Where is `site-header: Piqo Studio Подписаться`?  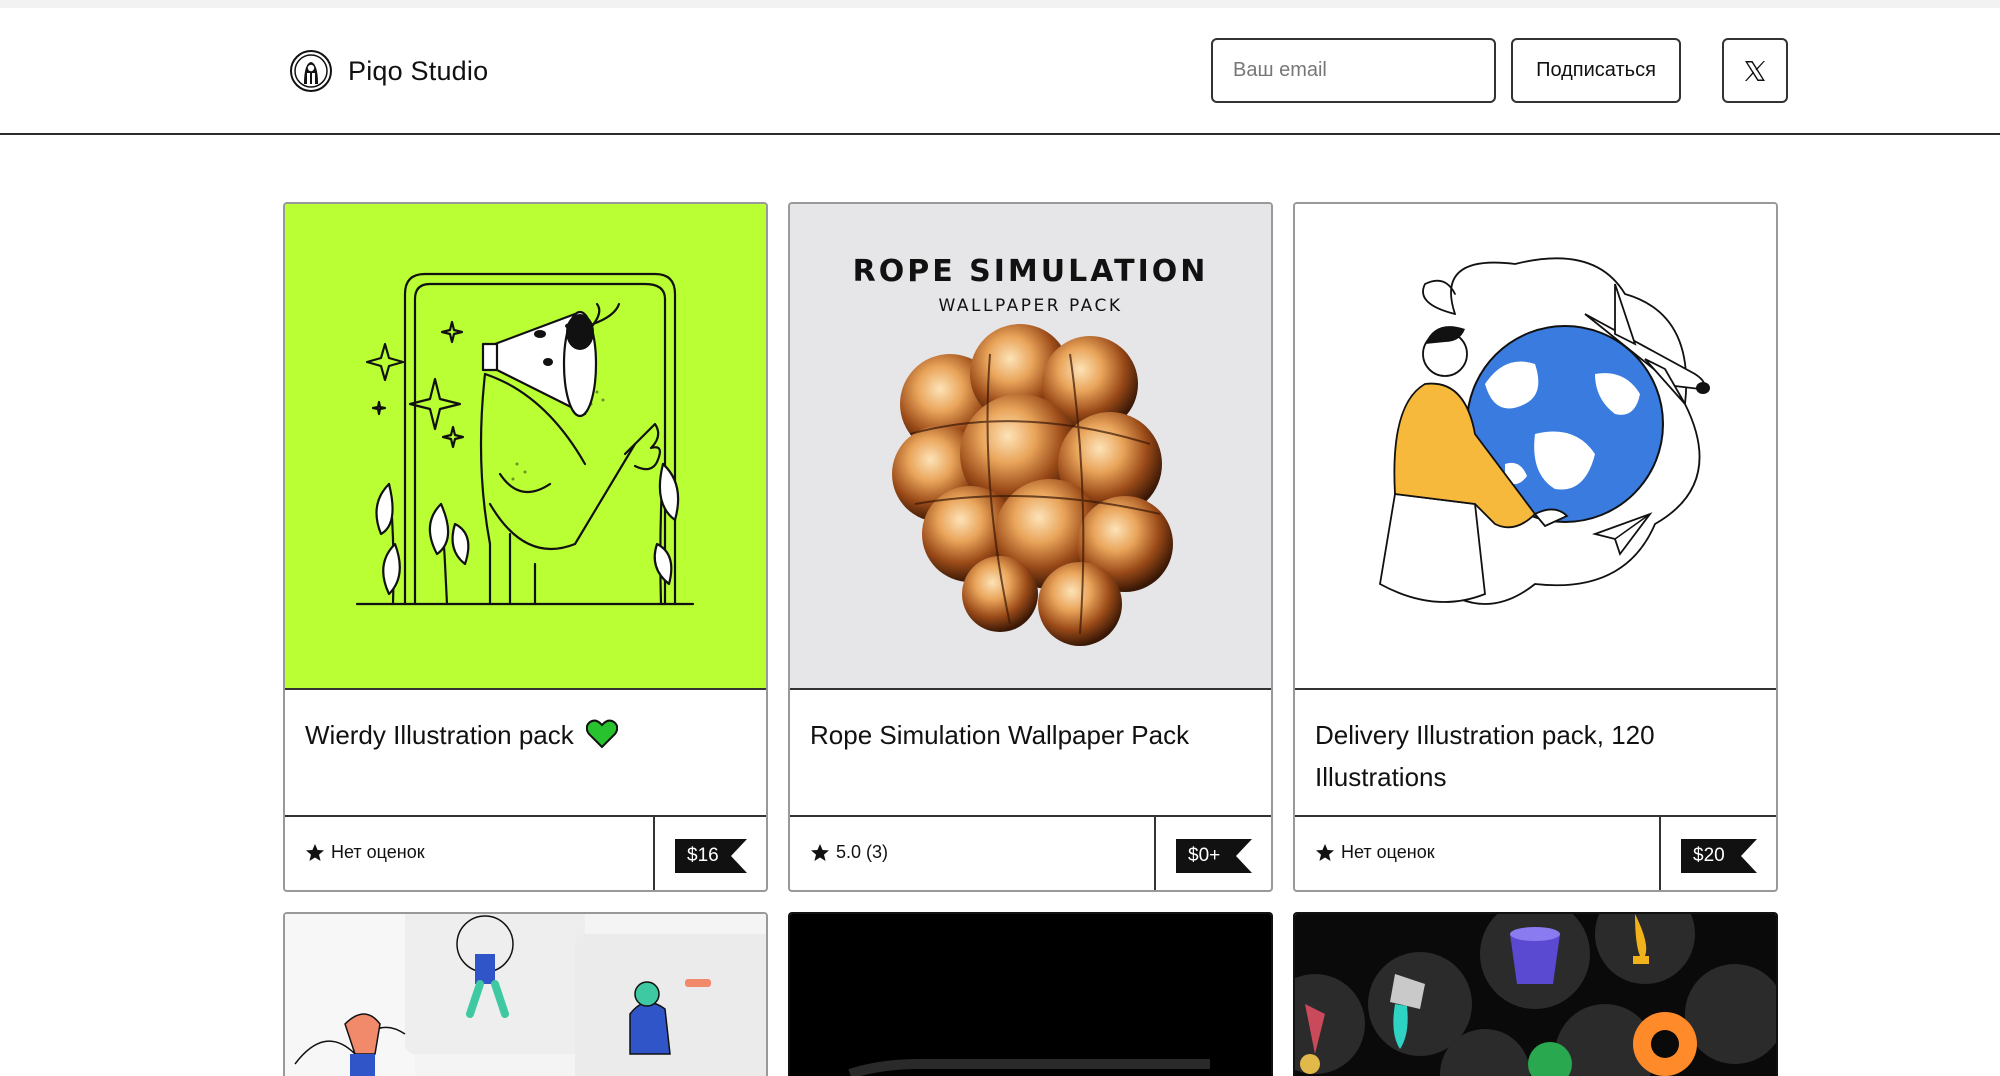 site-header: Piqo Studio Подписаться is located at coordinates (1000, 71).